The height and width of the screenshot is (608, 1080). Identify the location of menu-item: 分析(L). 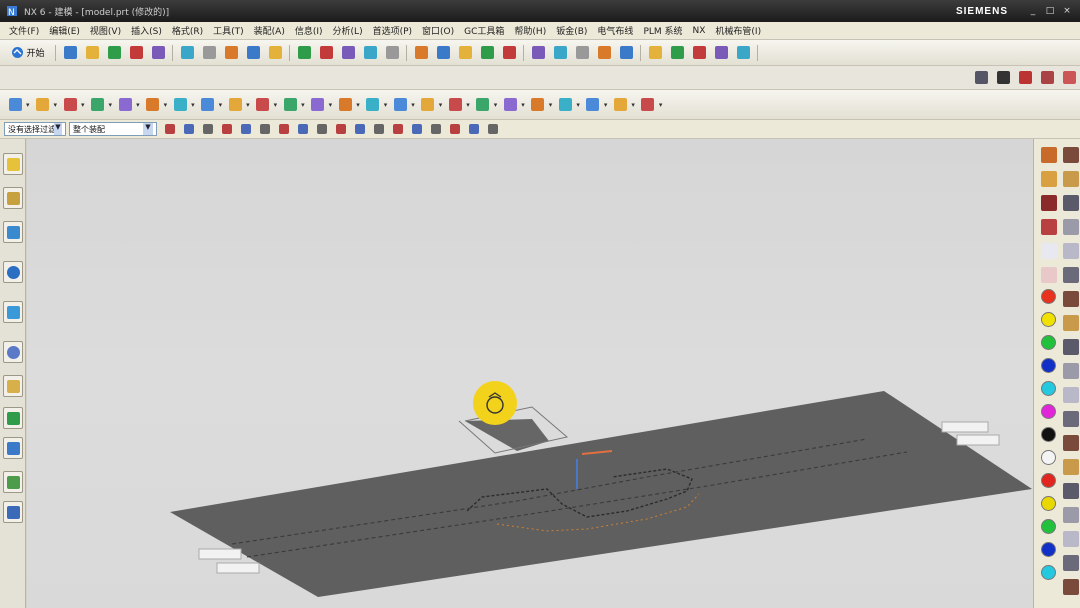
(348, 30).